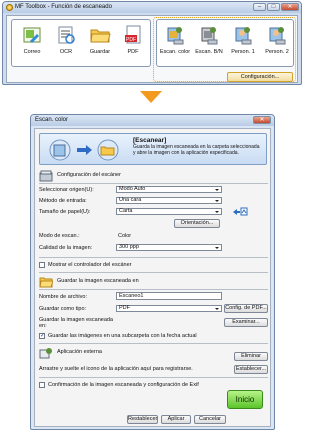  Describe the element at coordinates (76, 323) in the screenshot. I see `save-location-label: Guardar la imagen escaneada en:` at that location.